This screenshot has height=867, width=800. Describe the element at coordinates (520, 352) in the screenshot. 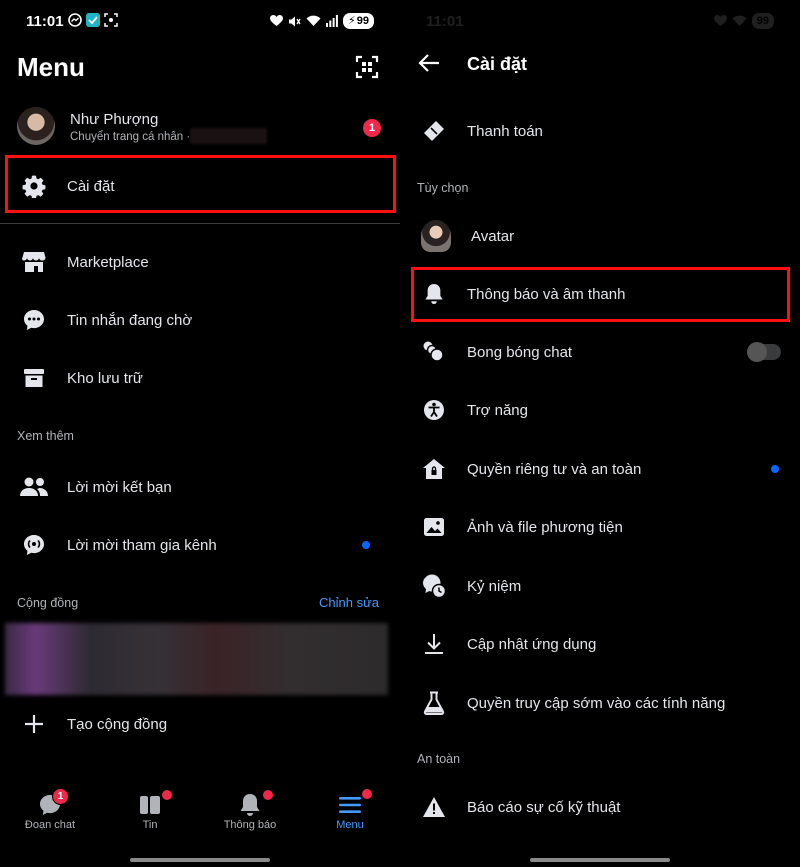

I see `chat-heads-label: Bong bóng chat` at that location.